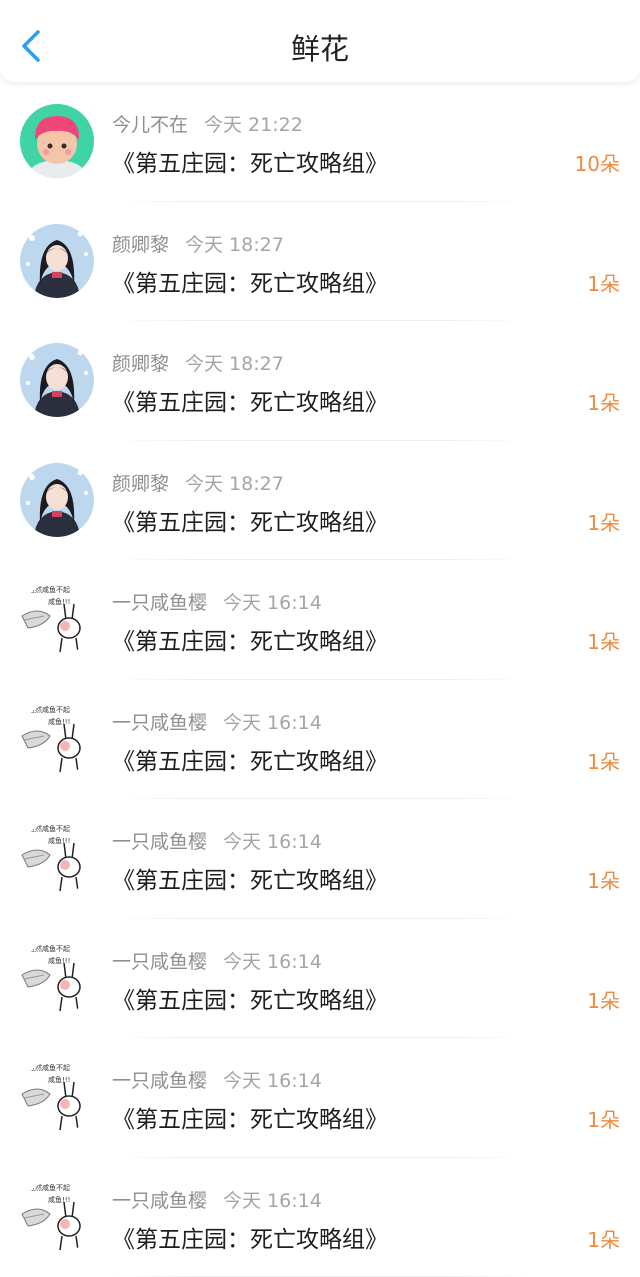 Image resolution: width=640 pixels, height=1277 pixels. I want to click on user-name: 今儿不在, so click(150, 125).